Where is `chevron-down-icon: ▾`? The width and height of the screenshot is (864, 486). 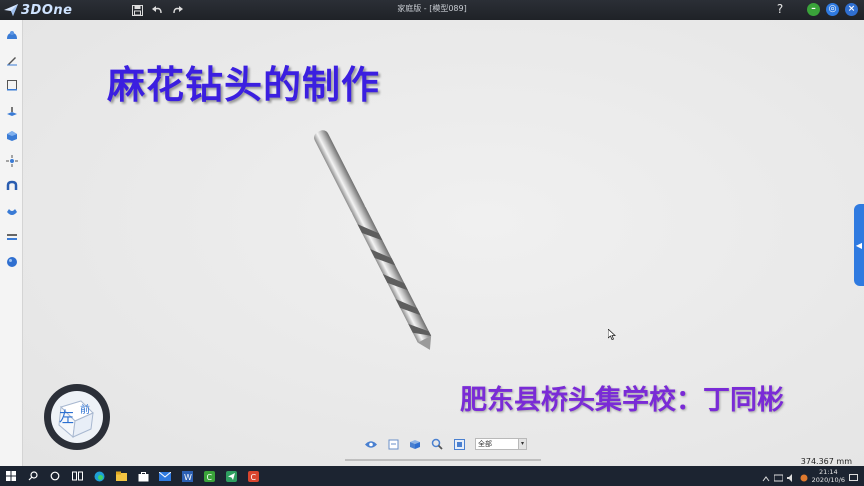 chevron-down-icon: ▾ is located at coordinates (522, 444).